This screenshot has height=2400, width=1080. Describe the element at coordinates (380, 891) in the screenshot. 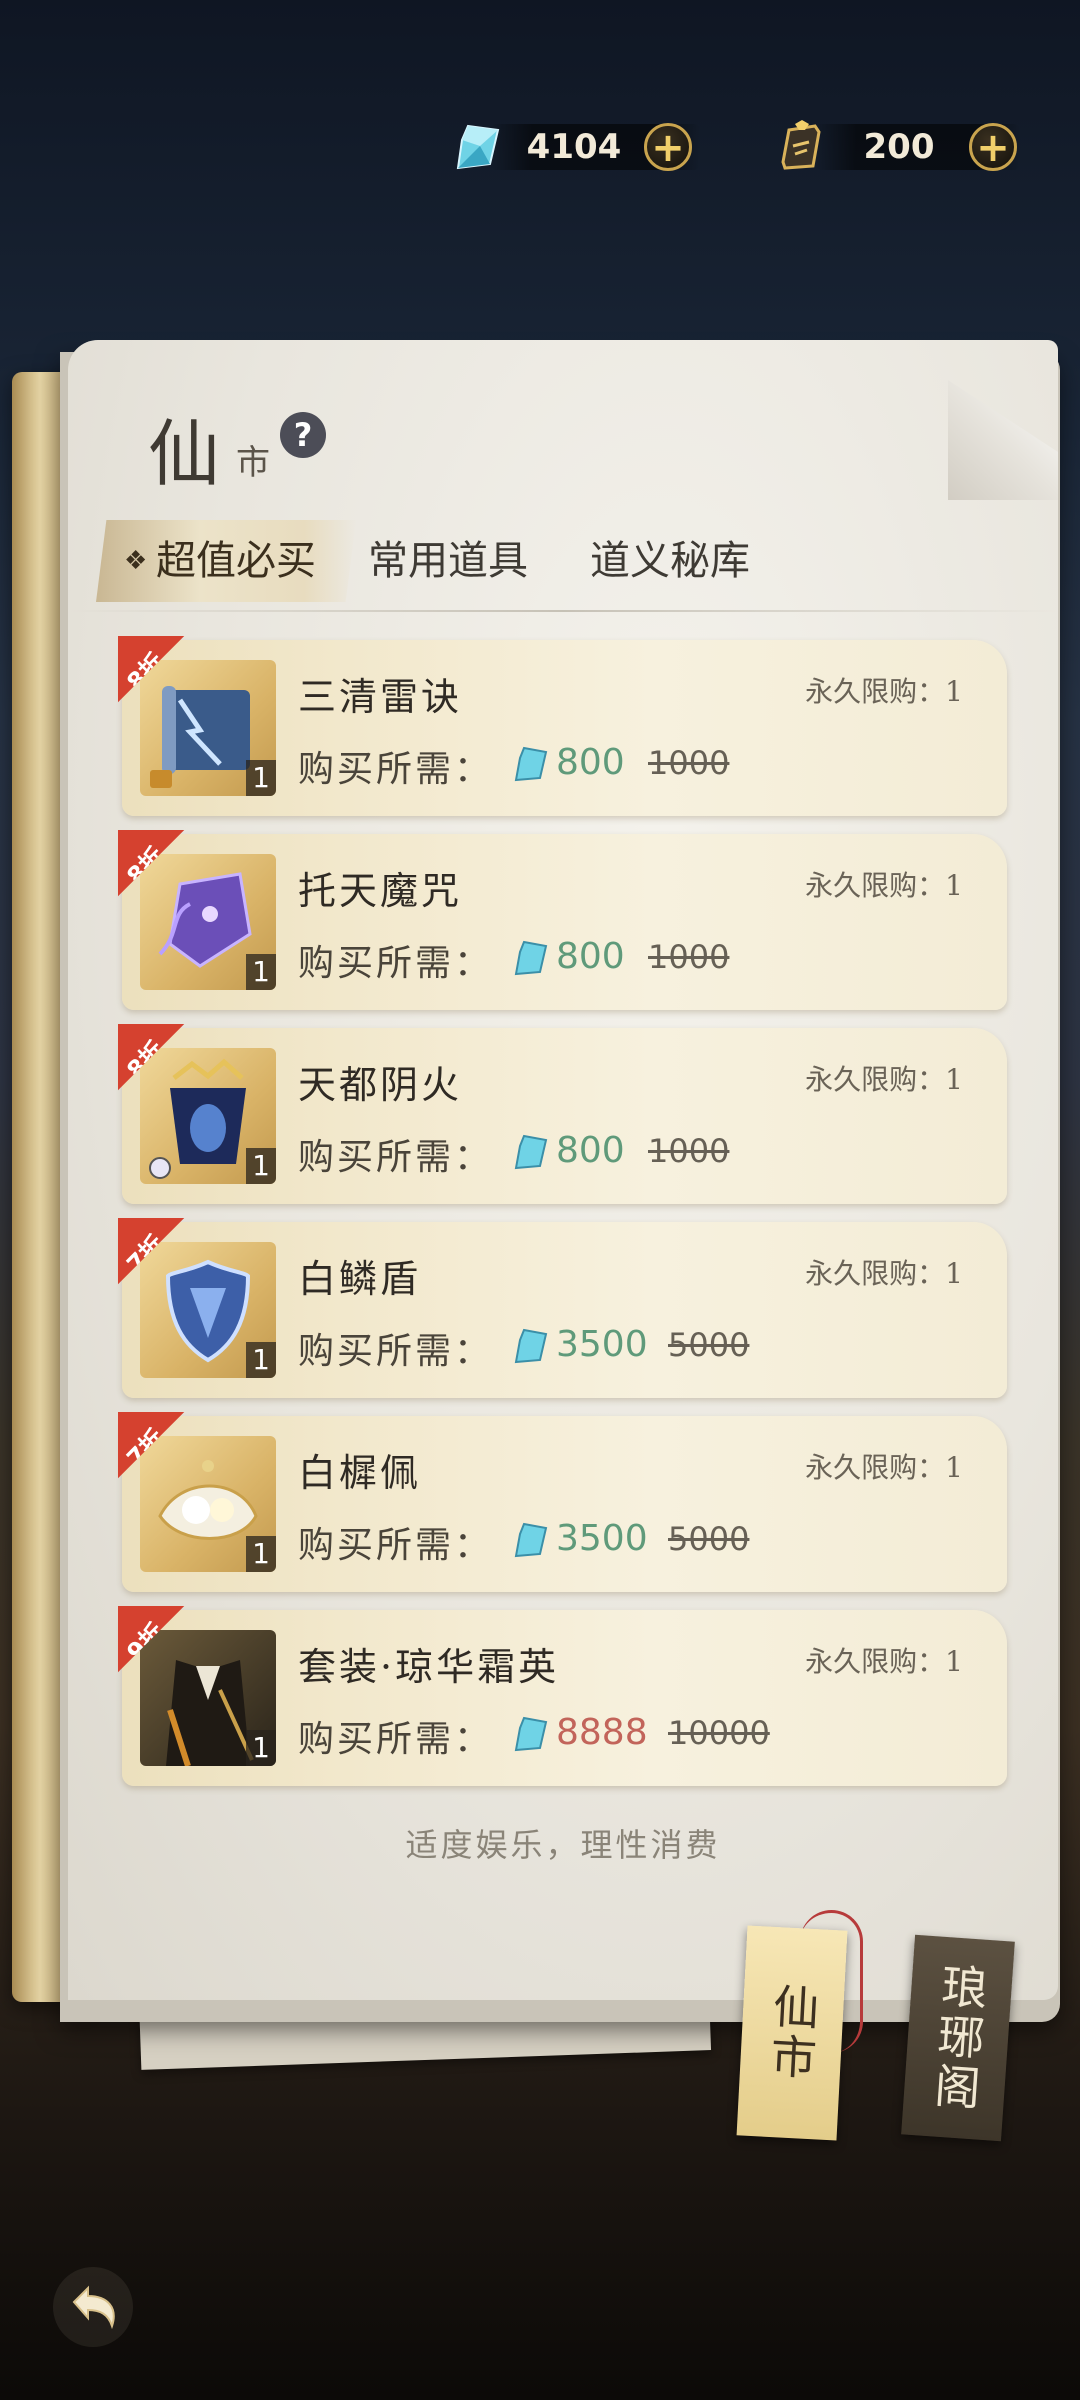

I see `item-name: 托天魔咒` at that location.